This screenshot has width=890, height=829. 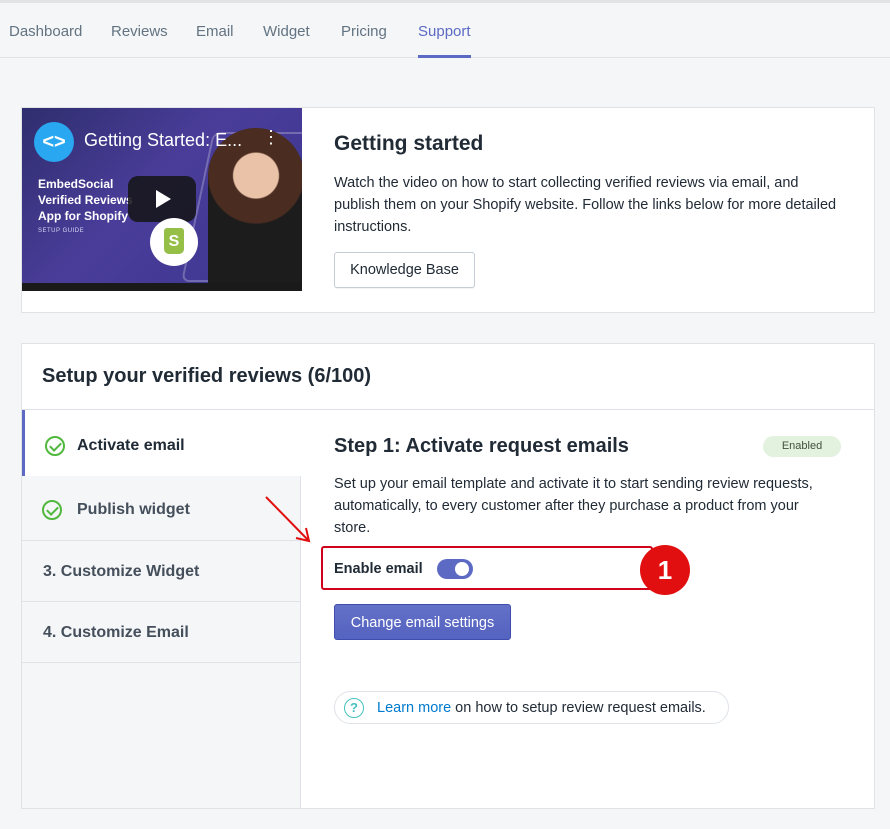 I want to click on play-icon, so click(x=162, y=199).